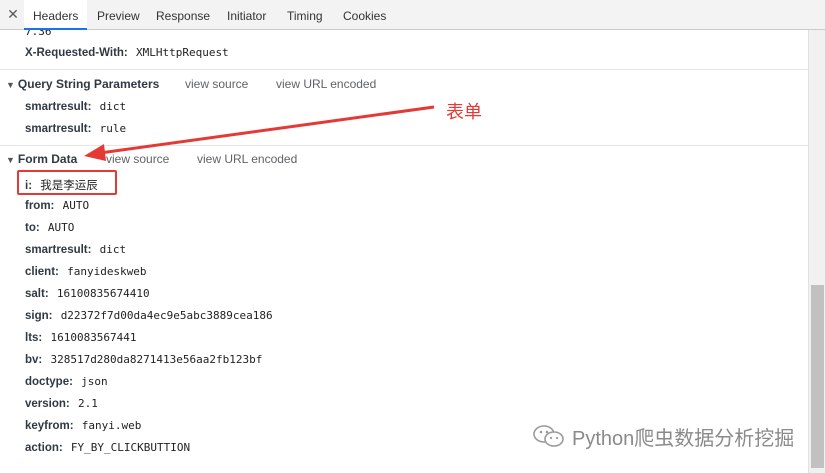 The width and height of the screenshot is (825, 473). I want to click on form-param-row: from: AUTO, so click(57, 205).